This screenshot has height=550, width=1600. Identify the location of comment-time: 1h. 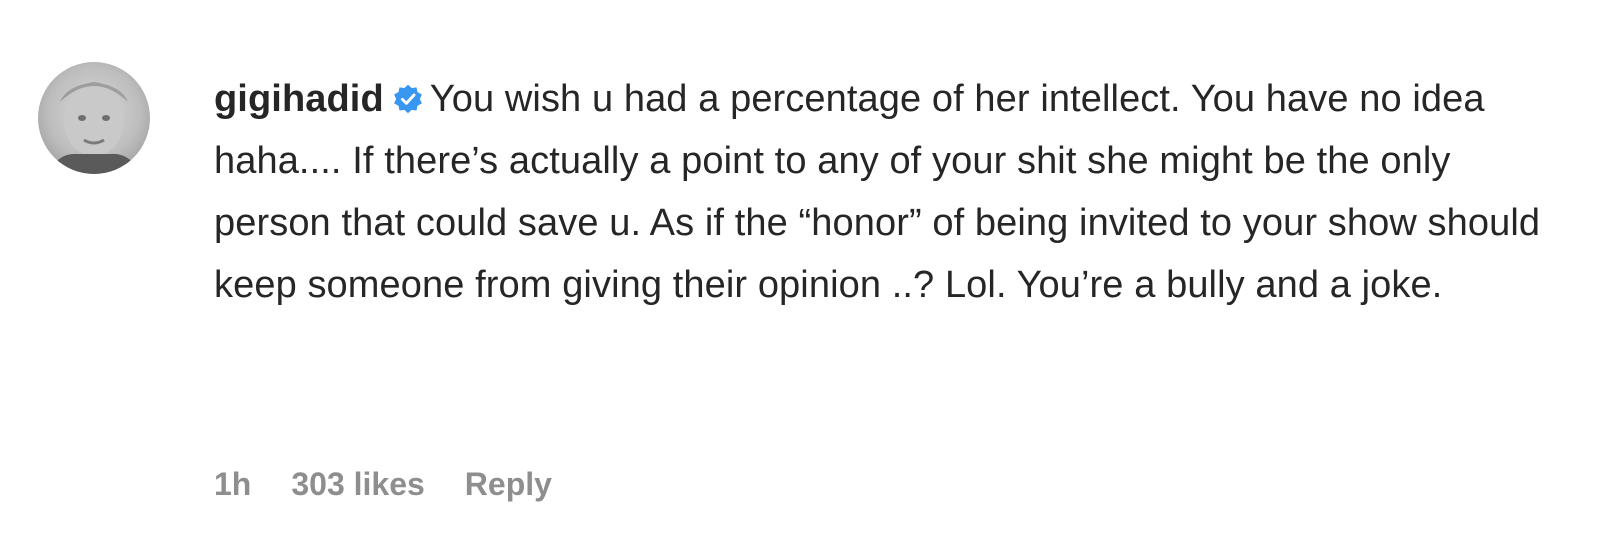
(233, 484).